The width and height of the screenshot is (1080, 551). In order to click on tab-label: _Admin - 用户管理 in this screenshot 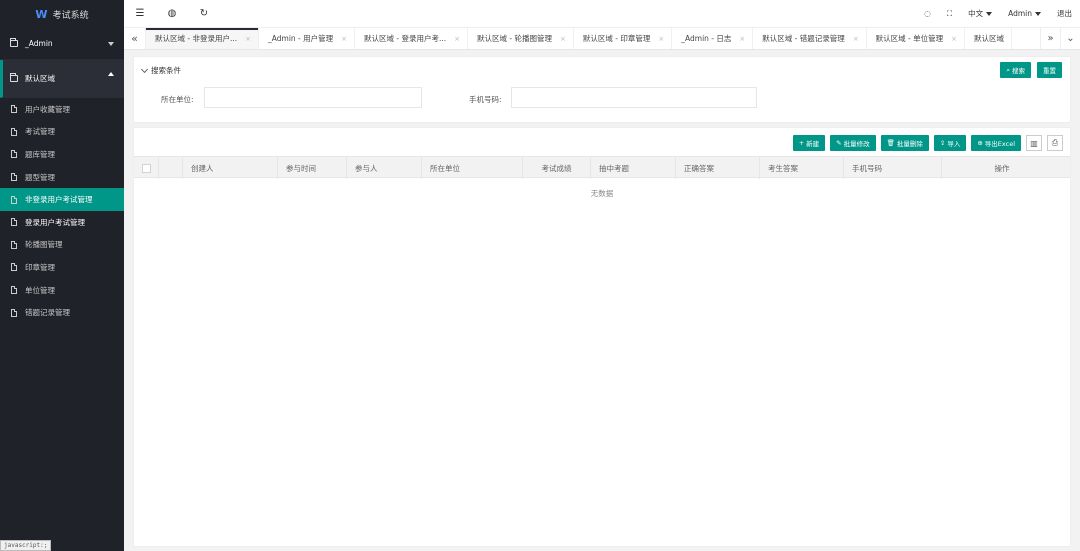, I will do `click(301, 38)`.